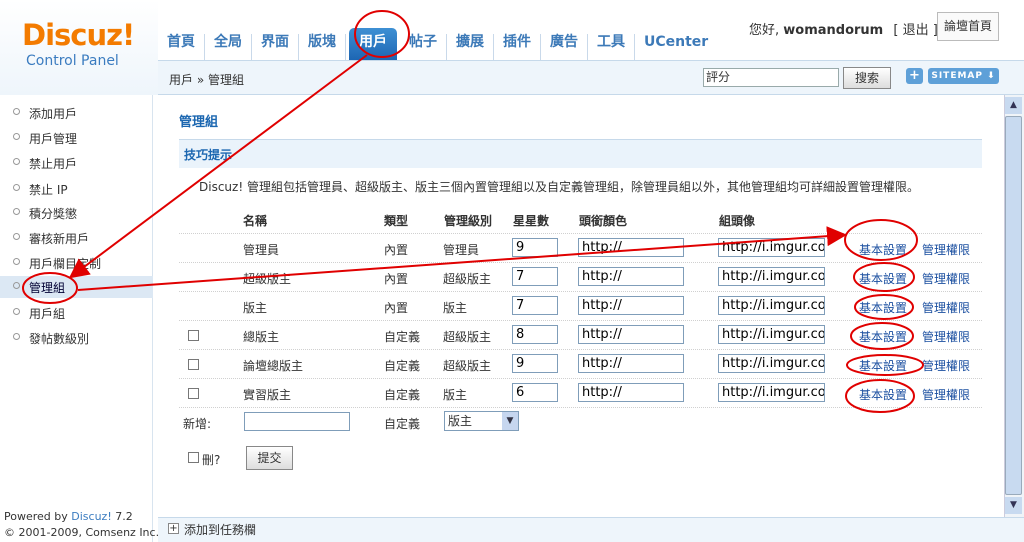 This screenshot has width=1024, height=542. Describe the element at coordinates (322, 47) in the screenshot. I see `nav-tab-forums: 版塊` at that location.